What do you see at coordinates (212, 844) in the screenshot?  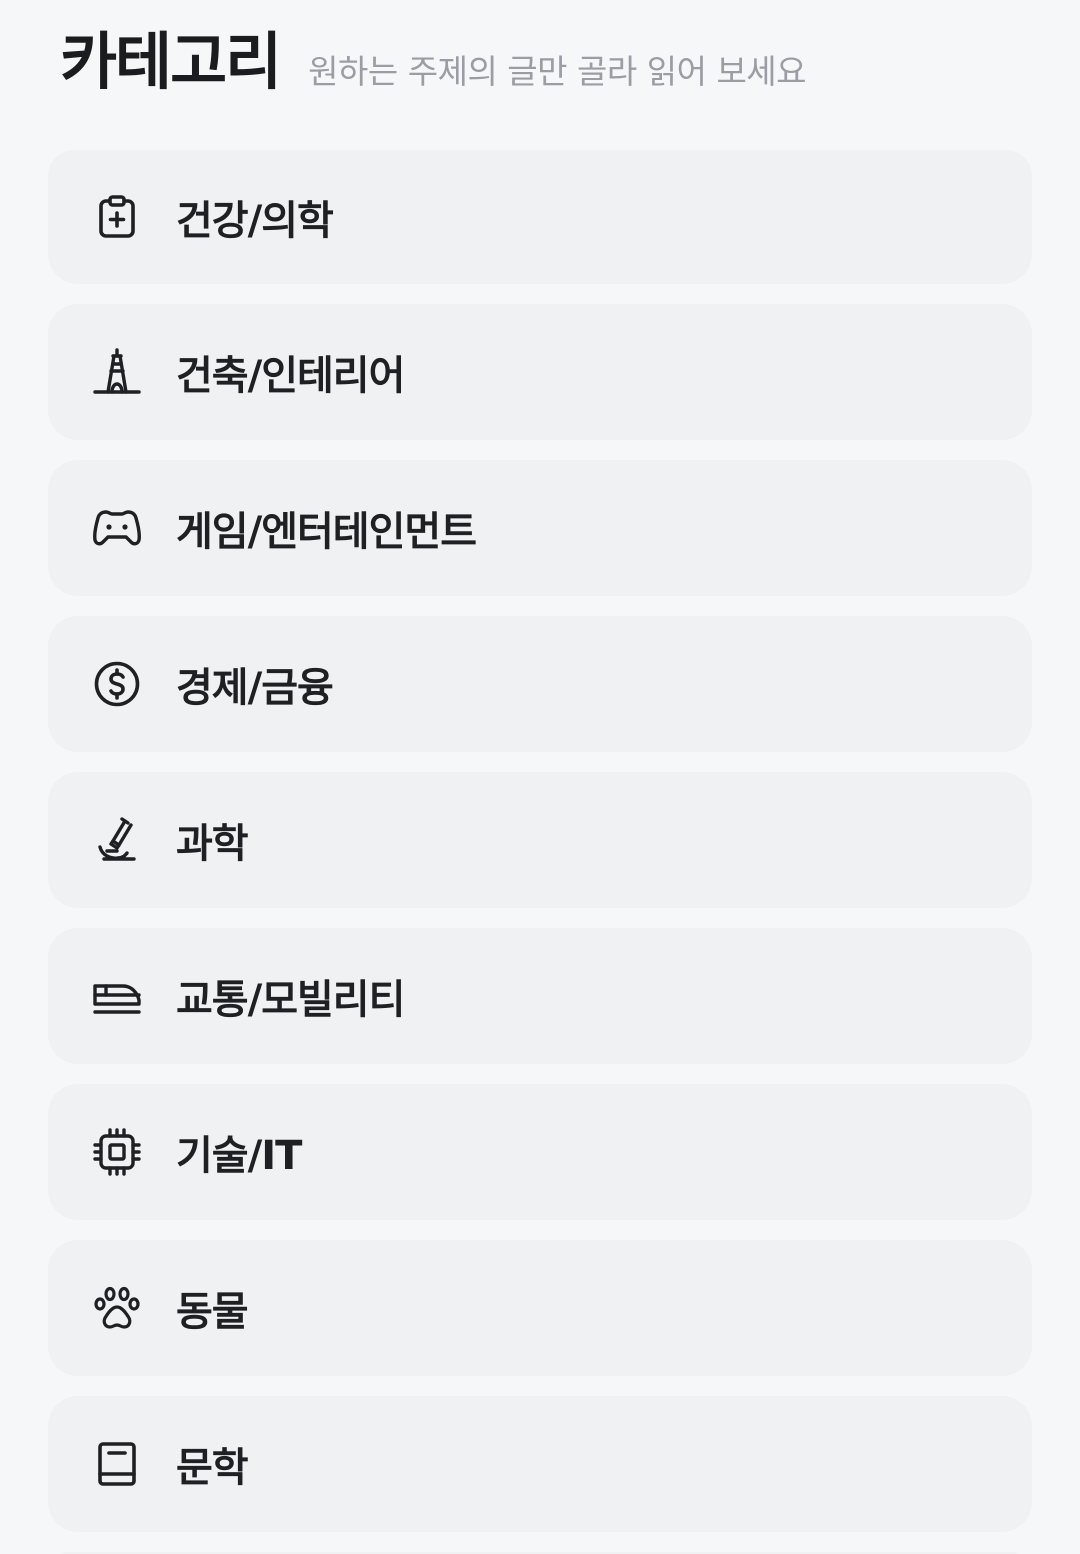 I see `category-label: 과학` at bounding box center [212, 844].